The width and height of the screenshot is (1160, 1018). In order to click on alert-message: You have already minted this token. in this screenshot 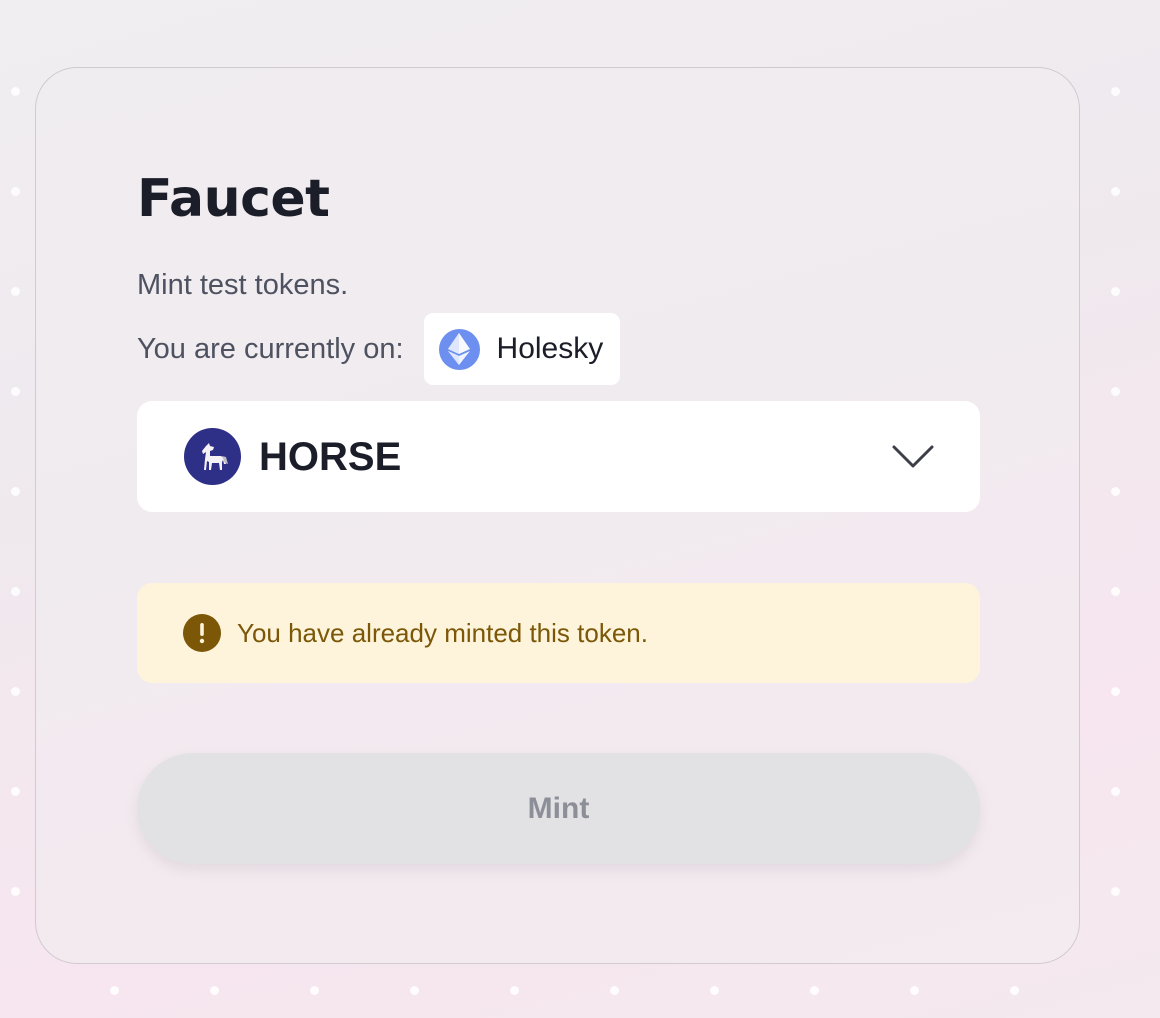, I will do `click(442, 633)`.